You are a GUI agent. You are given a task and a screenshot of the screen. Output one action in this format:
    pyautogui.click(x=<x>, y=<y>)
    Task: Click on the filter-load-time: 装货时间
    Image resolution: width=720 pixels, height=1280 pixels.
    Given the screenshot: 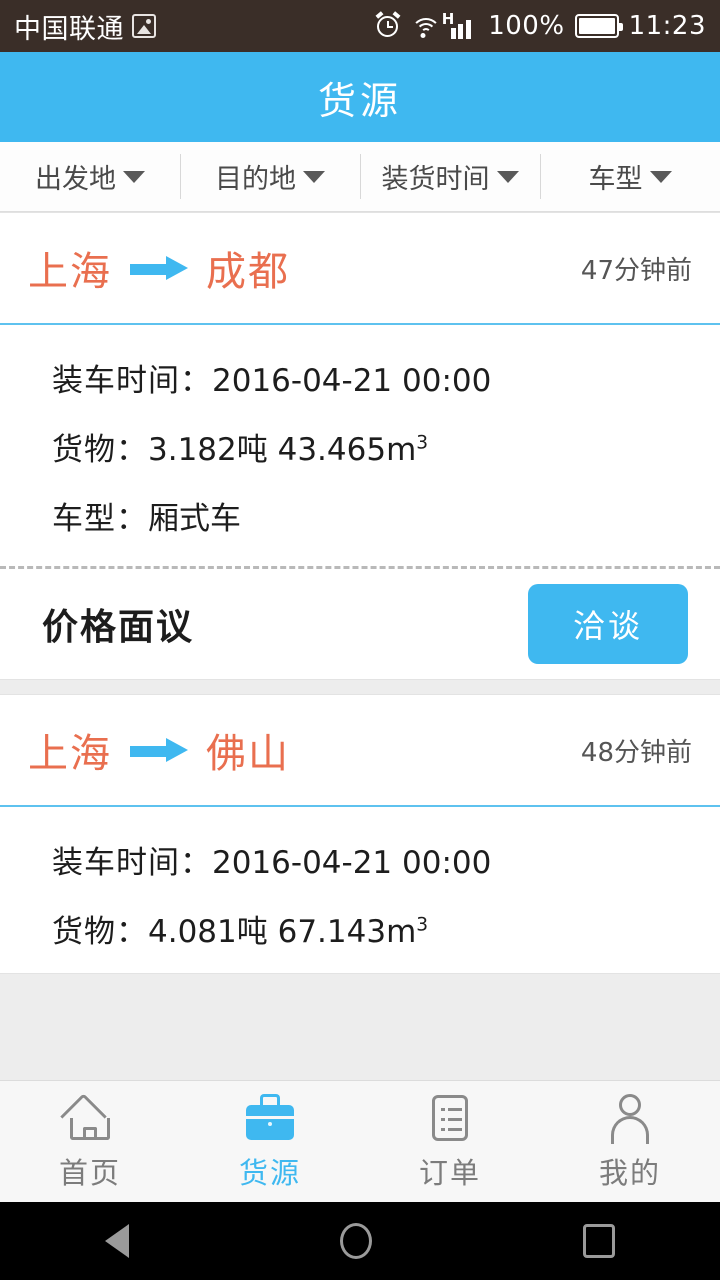 What is the action you would take?
    pyautogui.click(x=450, y=176)
    